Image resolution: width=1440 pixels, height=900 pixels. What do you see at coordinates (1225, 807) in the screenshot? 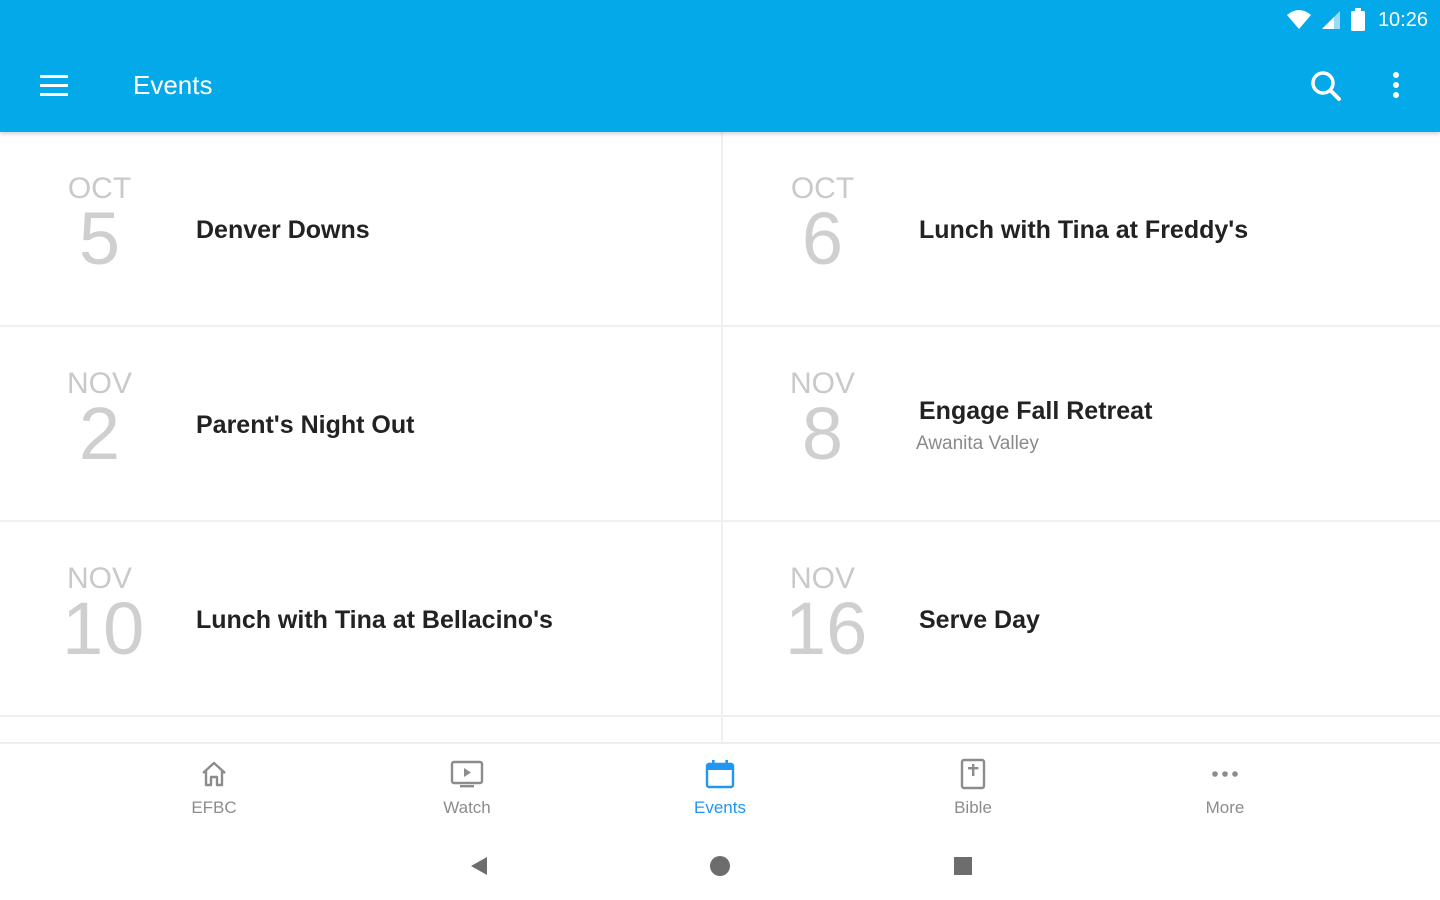
I see `nav-label: More` at bounding box center [1225, 807].